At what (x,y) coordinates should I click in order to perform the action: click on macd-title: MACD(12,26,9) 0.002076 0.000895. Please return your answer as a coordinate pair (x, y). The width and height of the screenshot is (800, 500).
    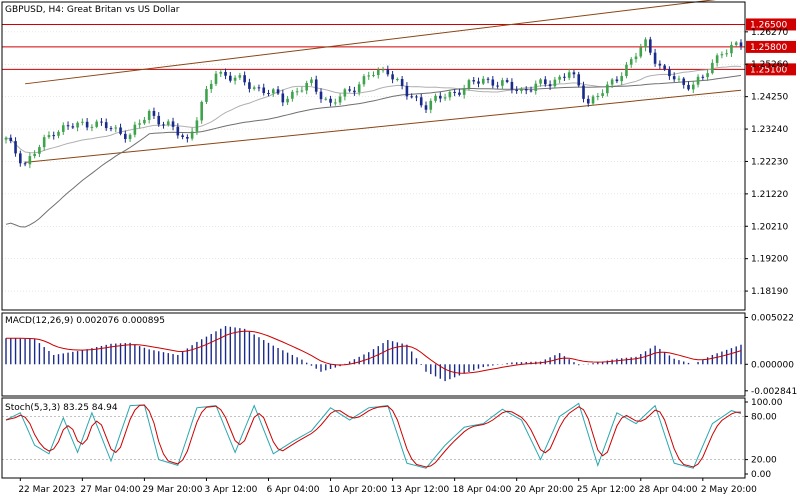
    Looking at the image, I should click on (85, 321).